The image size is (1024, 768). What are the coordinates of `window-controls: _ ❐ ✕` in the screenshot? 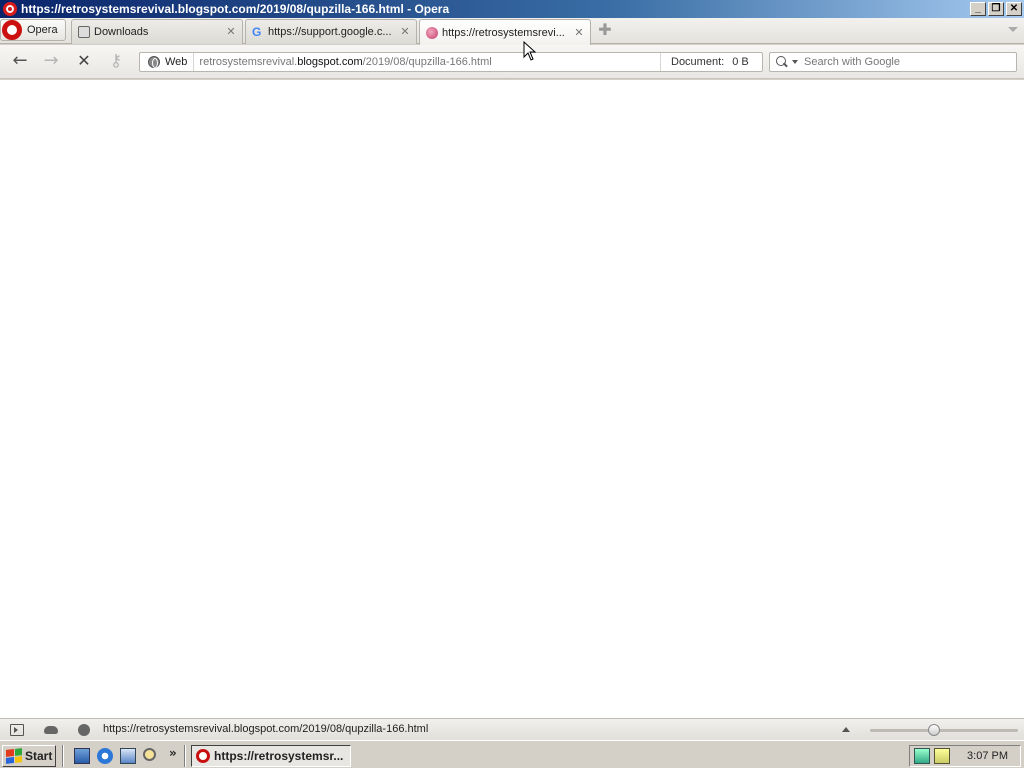 It's located at (995, 9).